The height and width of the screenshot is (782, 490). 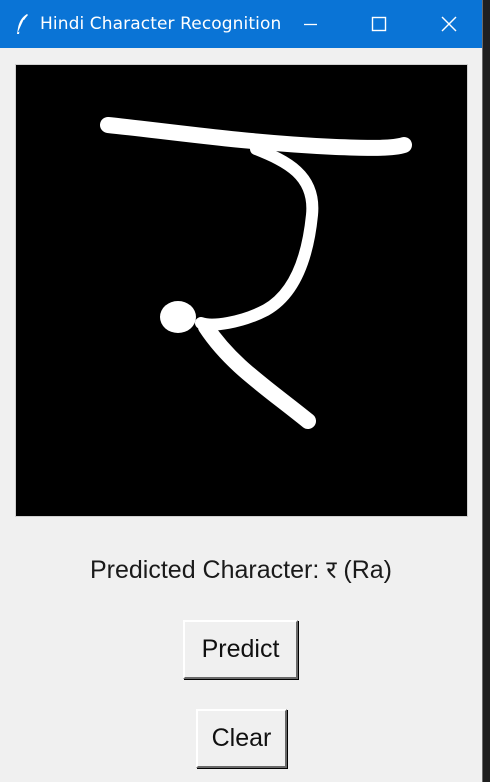 I want to click on close-button, so click(x=448, y=24).